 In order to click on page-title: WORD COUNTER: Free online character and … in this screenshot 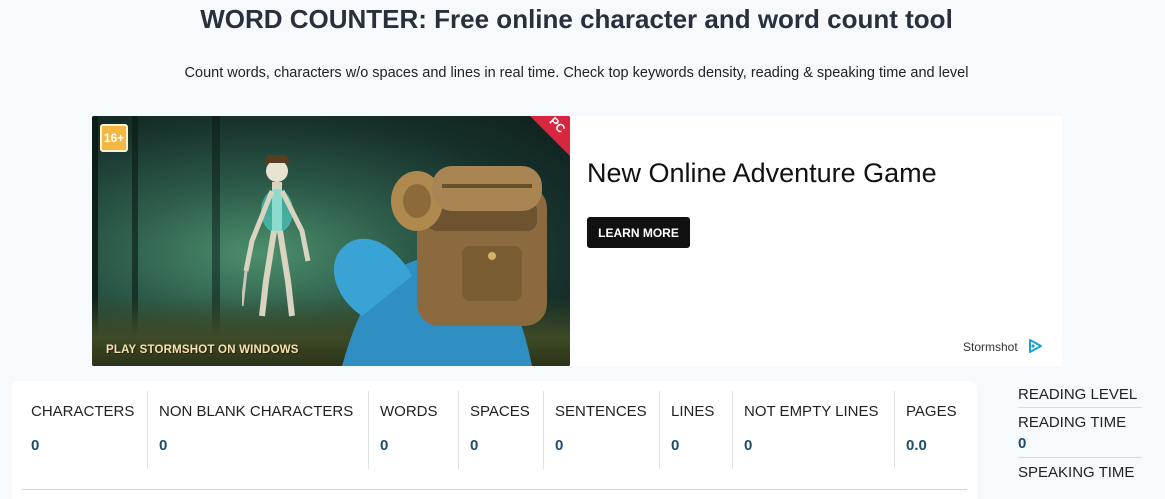, I will do `click(576, 19)`.